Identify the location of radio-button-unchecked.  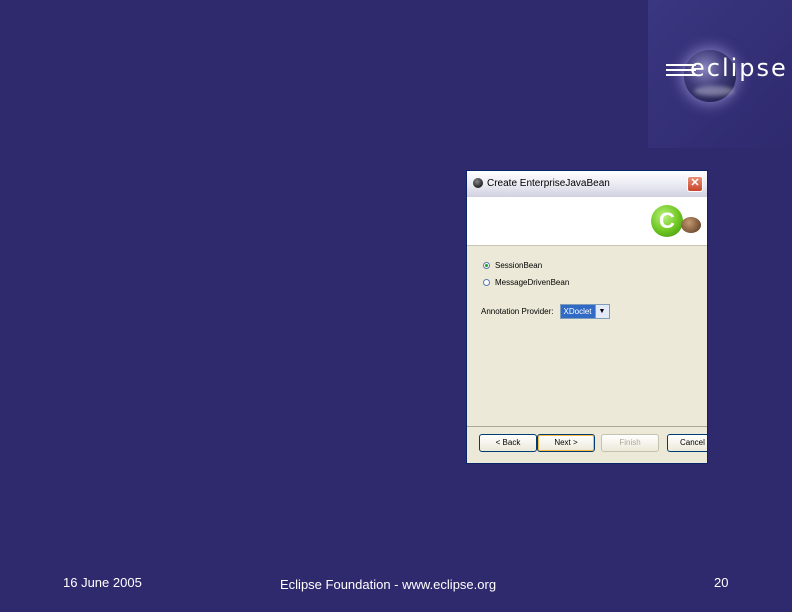
(486, 282).